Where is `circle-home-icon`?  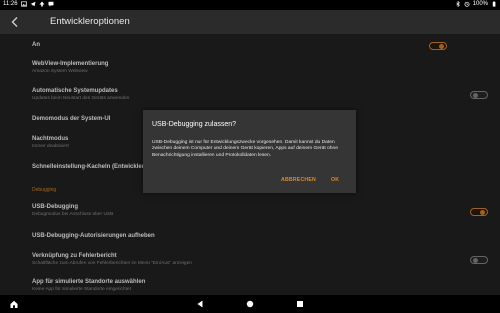
circle-home-icon is located at coordinates (250, 304).